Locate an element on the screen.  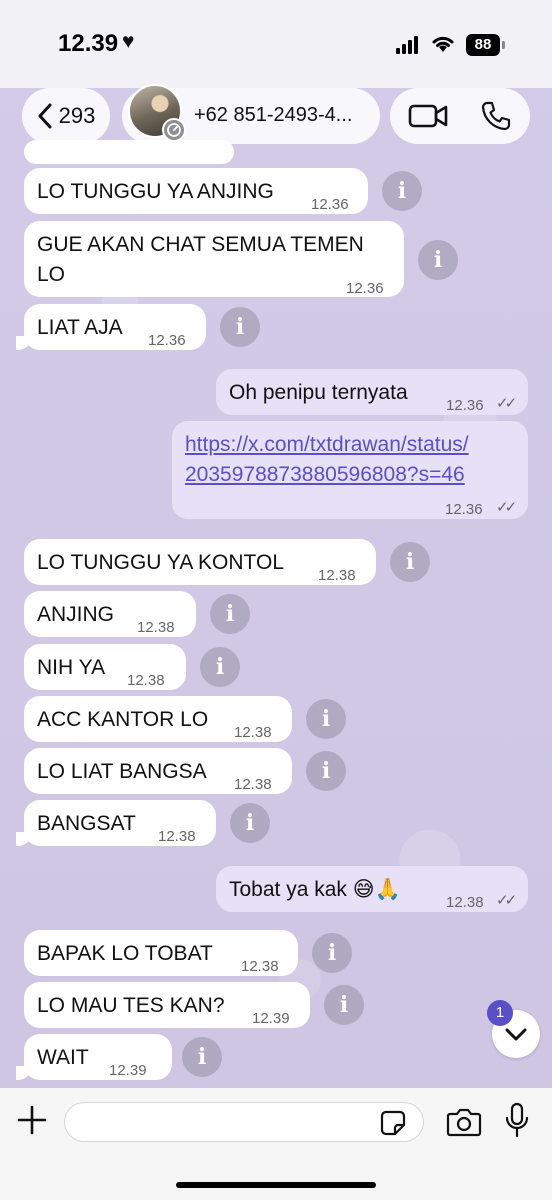
sticker-icon is located at coordinates (393, 1123).